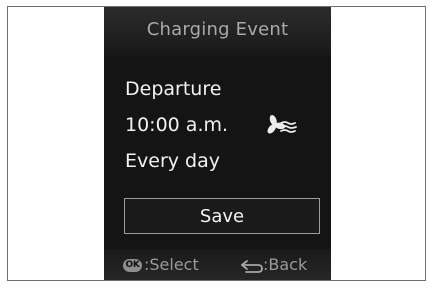  Describe the element at coordinates (217, 264) in the screenshot. I see `footer-hint-bar: OK :Select :Back` at that location.